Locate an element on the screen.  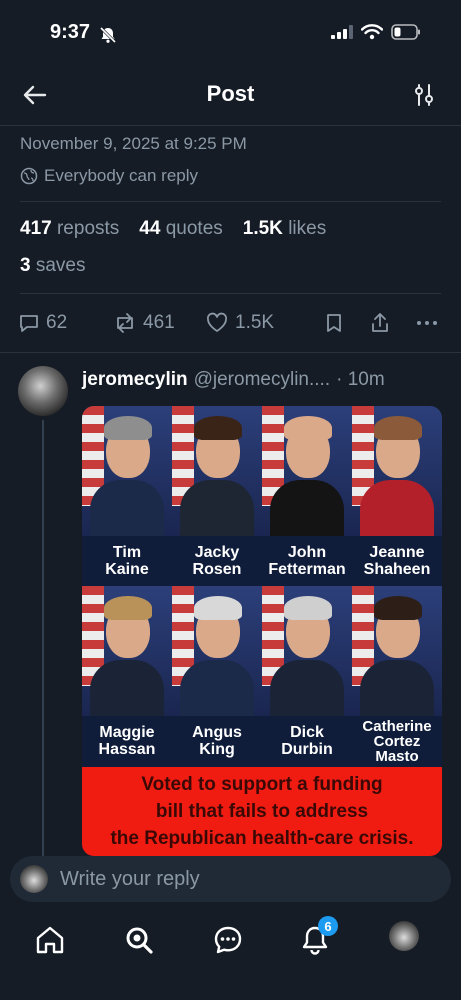
post-action-bar: 62 461 1.5K is located at coordinates (230, 323).